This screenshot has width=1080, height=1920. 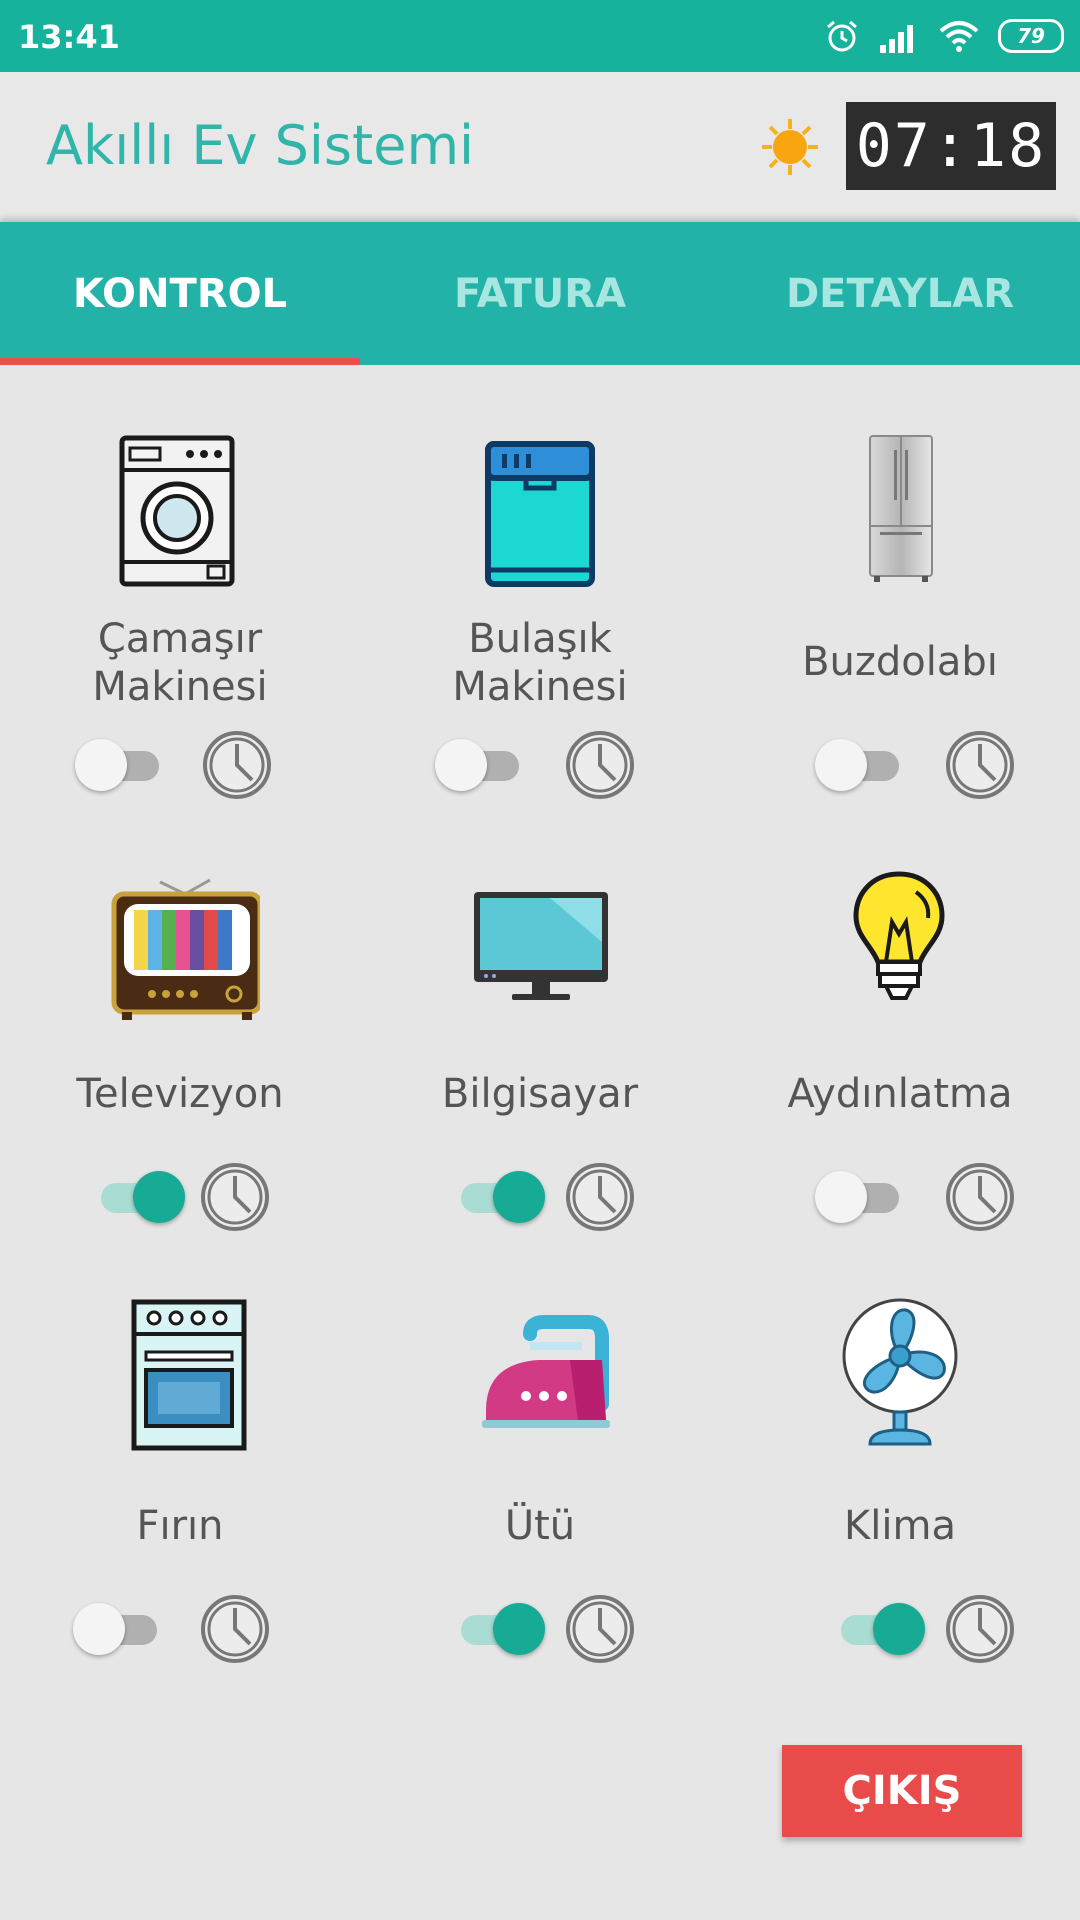 I want to click on device-label: Buzdolabı, so click(x=900, y=662).